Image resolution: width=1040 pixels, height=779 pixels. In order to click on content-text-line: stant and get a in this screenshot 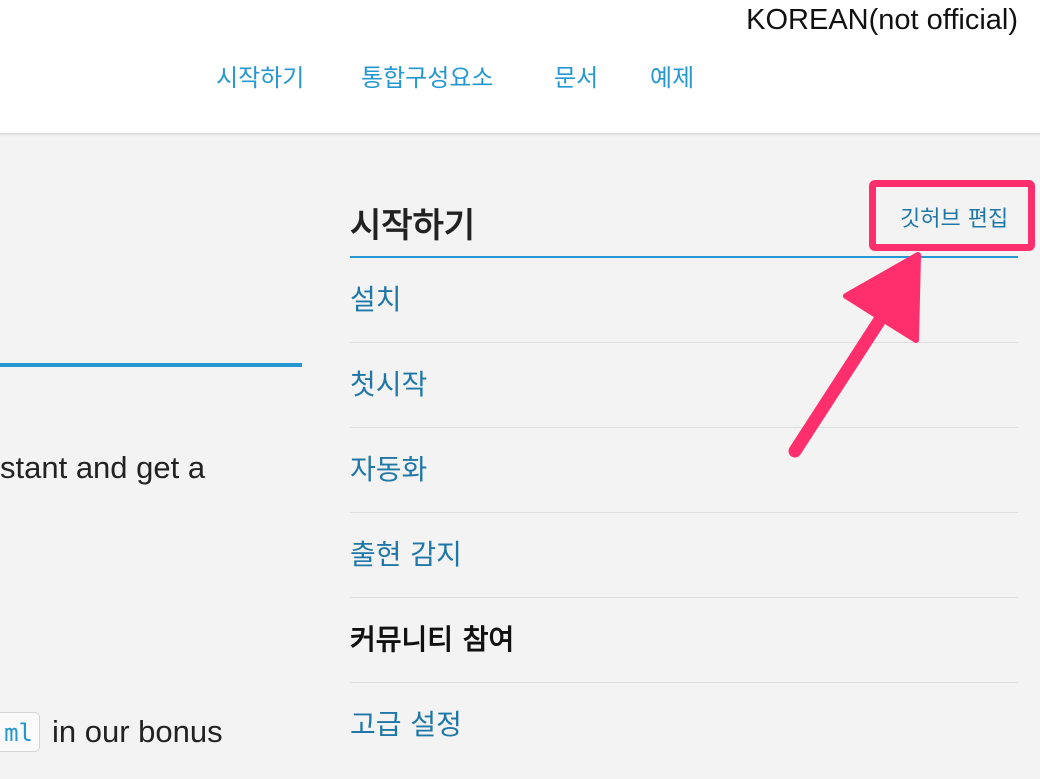, I will do `click(103, 467)`.